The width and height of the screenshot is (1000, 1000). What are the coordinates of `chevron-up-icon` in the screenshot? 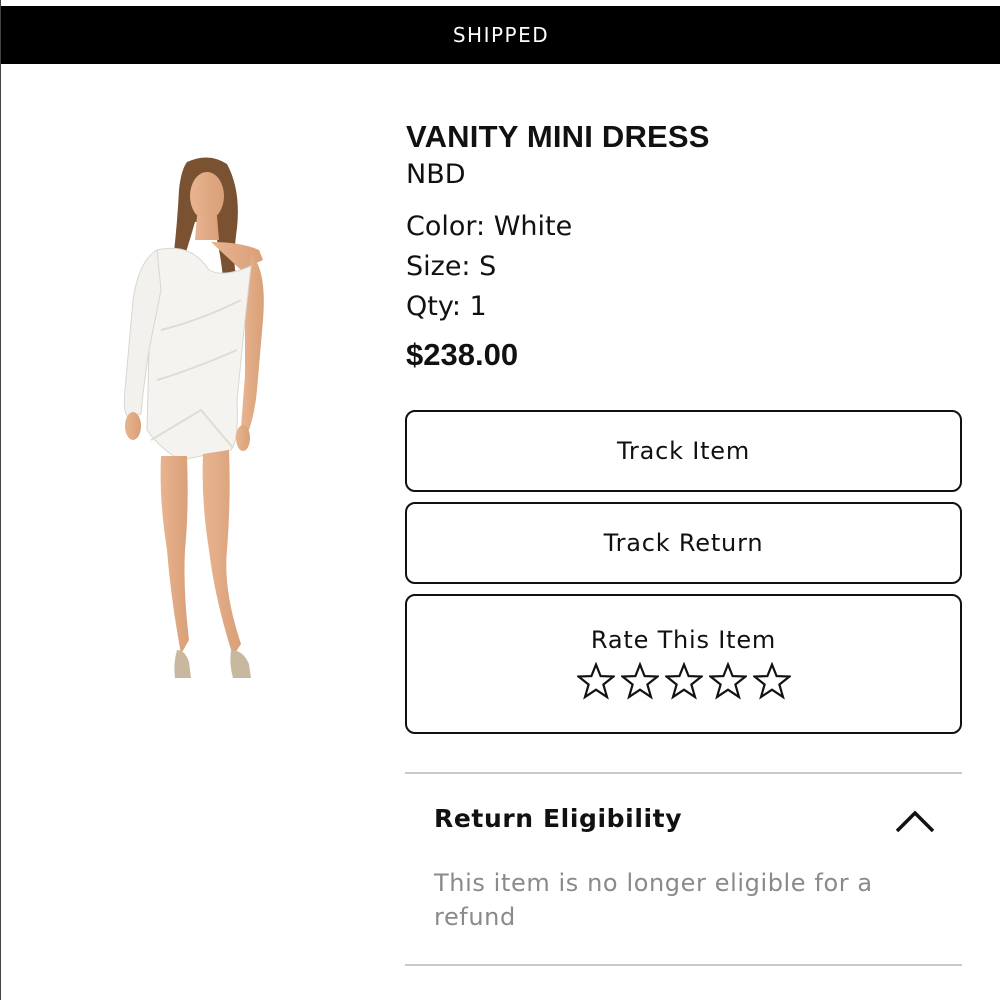 It's located at (915, 821).